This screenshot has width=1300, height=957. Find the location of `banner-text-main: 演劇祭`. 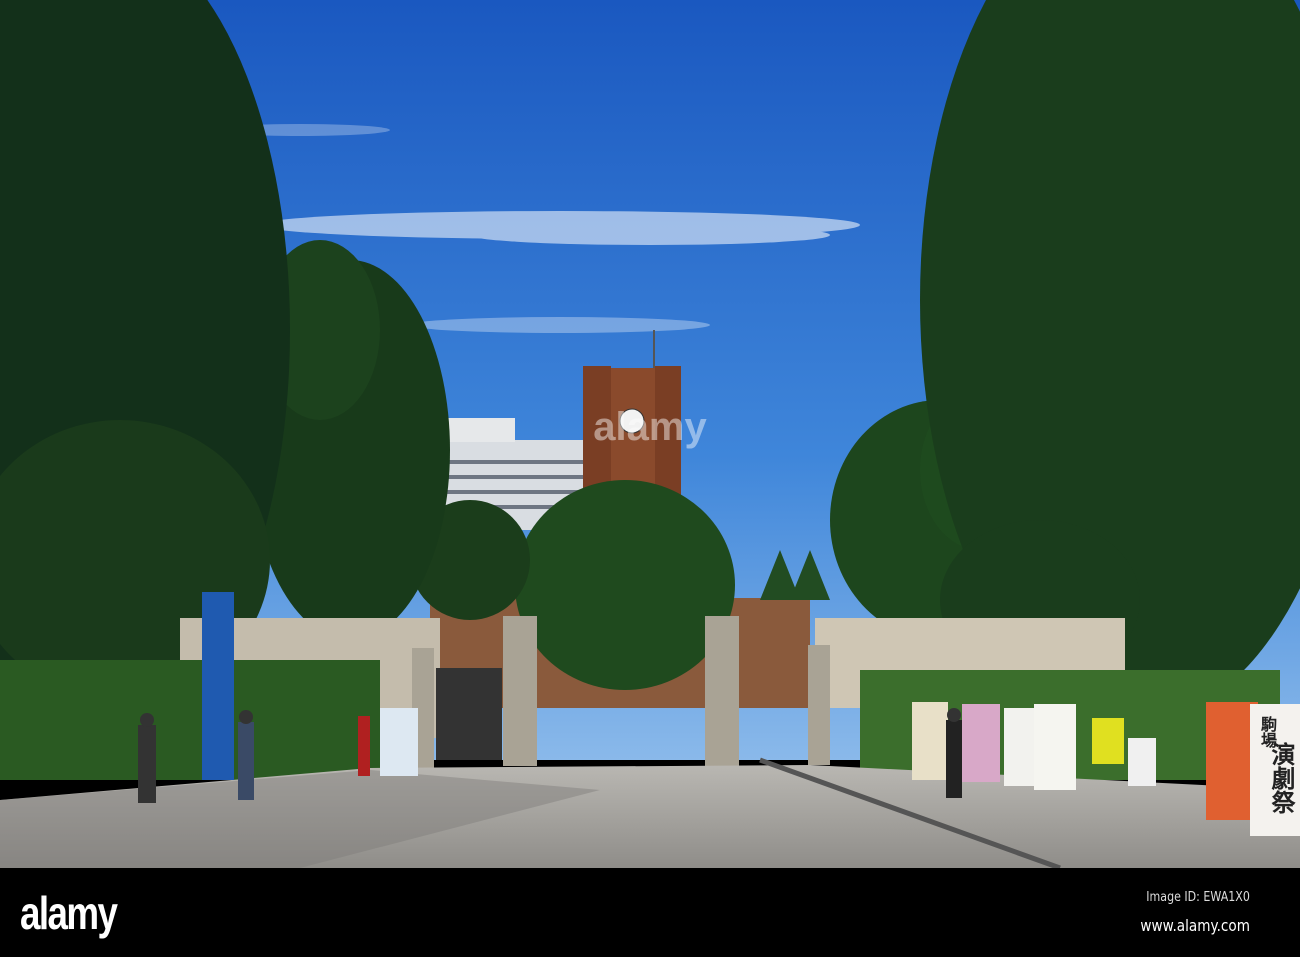

banner-text-main: 演劇祭 is located at coordinates (1281, 778).